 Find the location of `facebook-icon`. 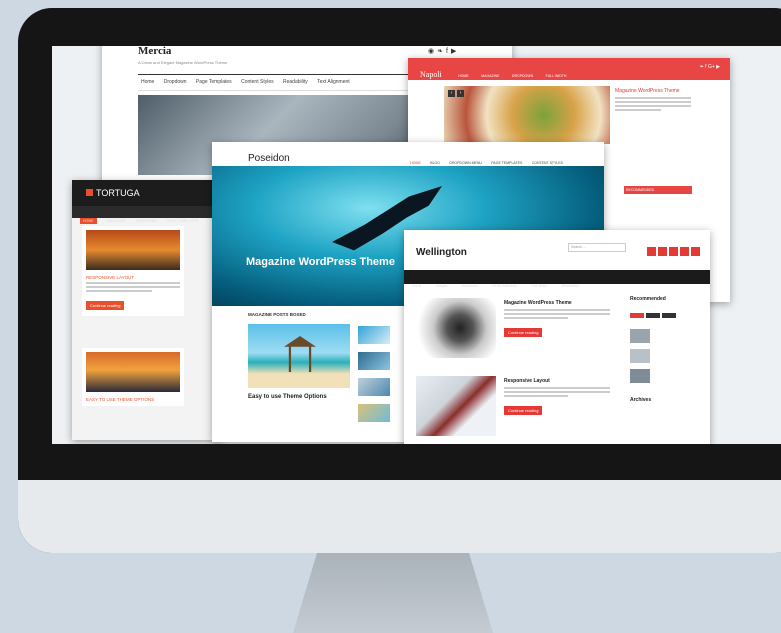

facebook-icon is located at coordinates (684, 251).